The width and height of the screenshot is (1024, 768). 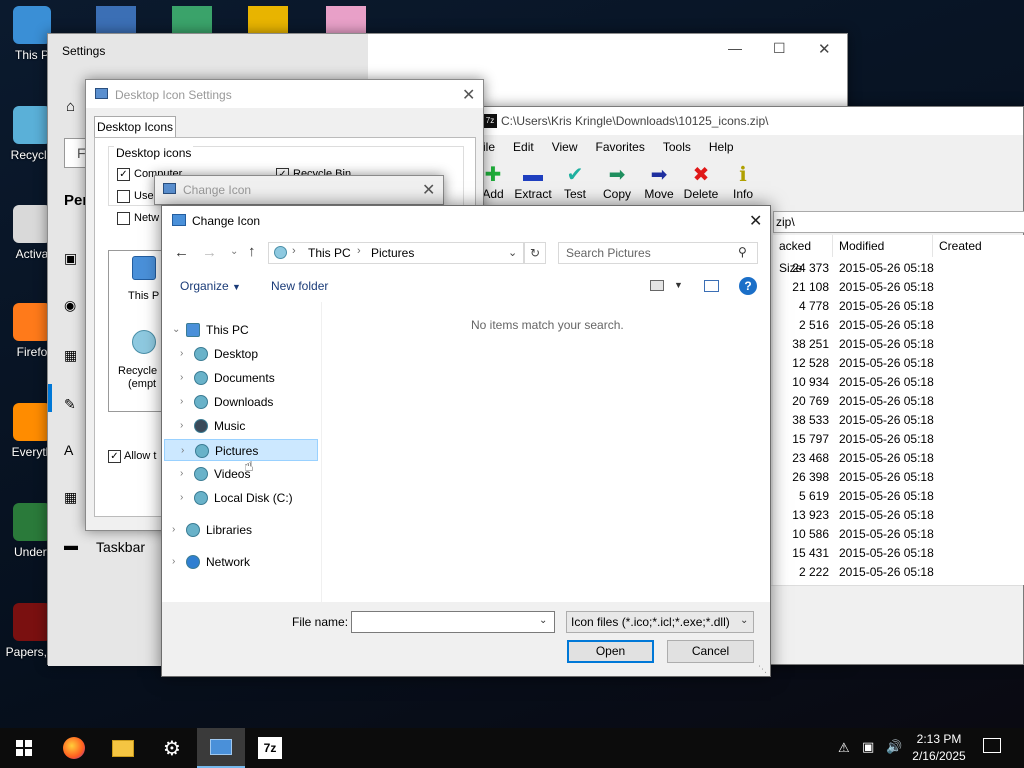 I want to click on file-explorer-taskbar-button, so click(x=123, y=748).